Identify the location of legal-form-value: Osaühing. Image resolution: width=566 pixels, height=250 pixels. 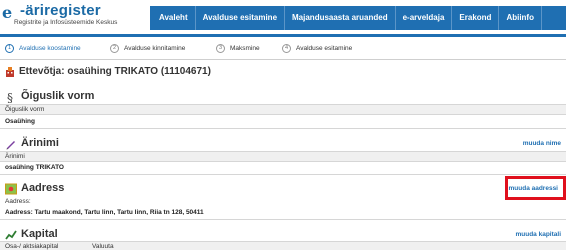
(20, 121).